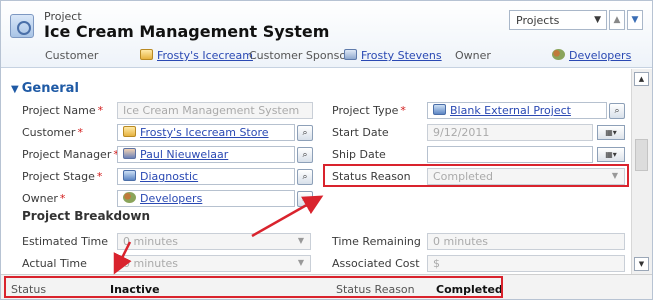 This screenshot has width=653, height=300. Describe the element at coordinates (206, 132) in the screenshot. I see `customer-field: Frosty's Icecream Store` at that location.